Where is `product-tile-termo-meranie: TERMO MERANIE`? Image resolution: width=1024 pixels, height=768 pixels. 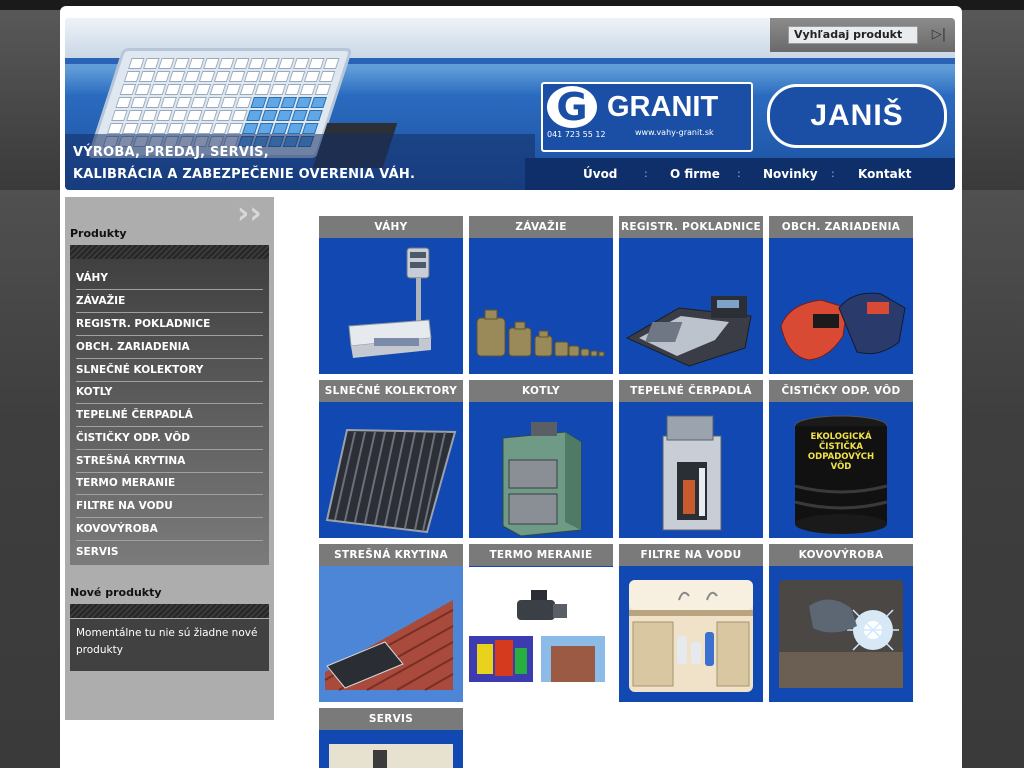 product-tile-termo-meranie: TERMO MERANIE is located at coordinates (541, 623).